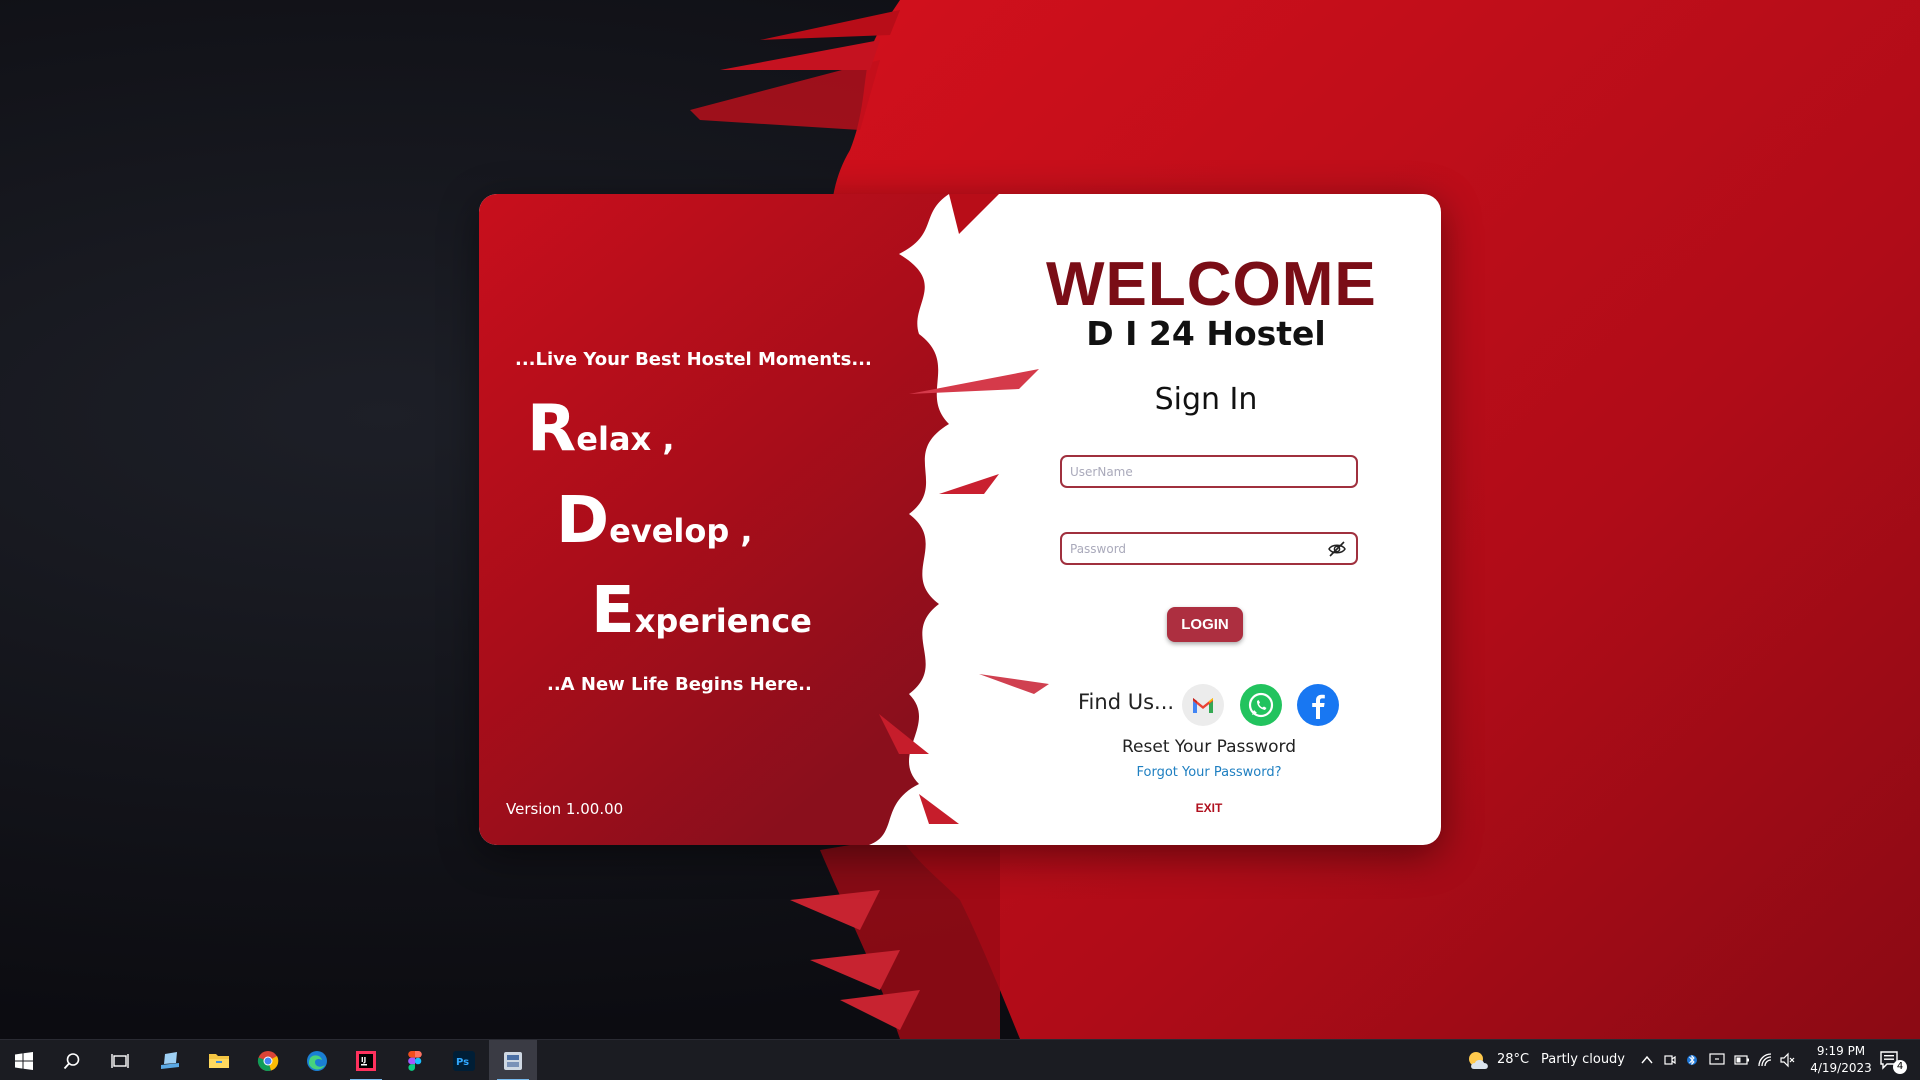  I want to click on clock-time: 9:19 PM, so click(1841, 1051).